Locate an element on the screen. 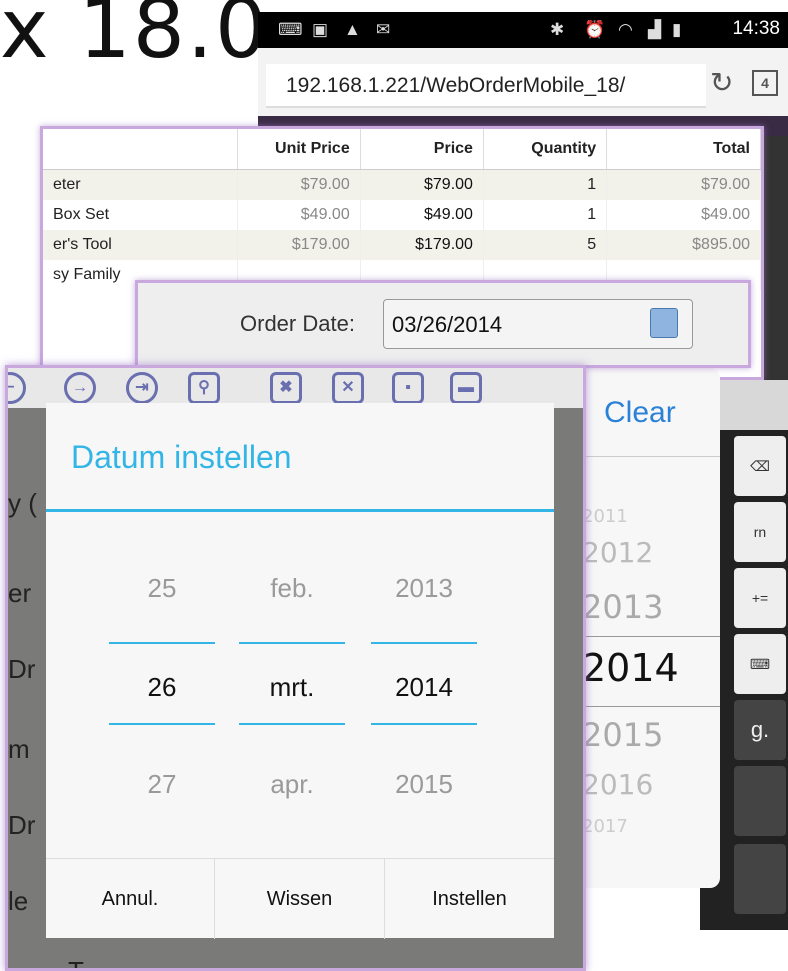 This screenshot has width=788, height=971. year-option: 2016 is located at coordinates (617, 784).